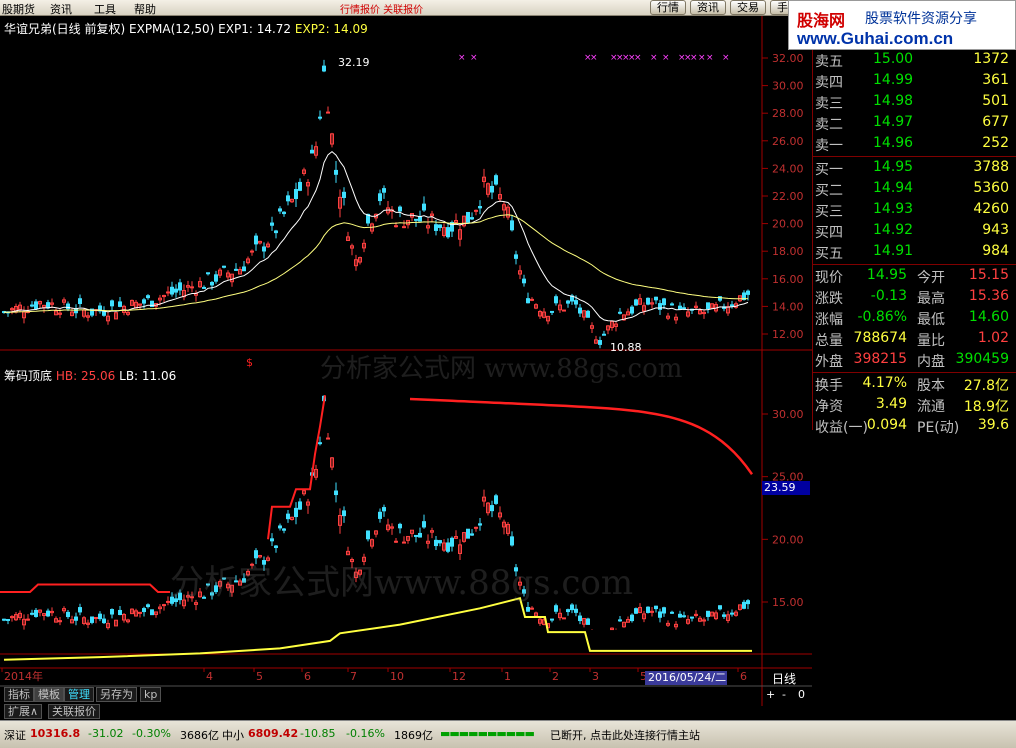 The height and width of the screenshot is (748, 1016). I want to click on ask-price: 14.97, so click(893, 122).